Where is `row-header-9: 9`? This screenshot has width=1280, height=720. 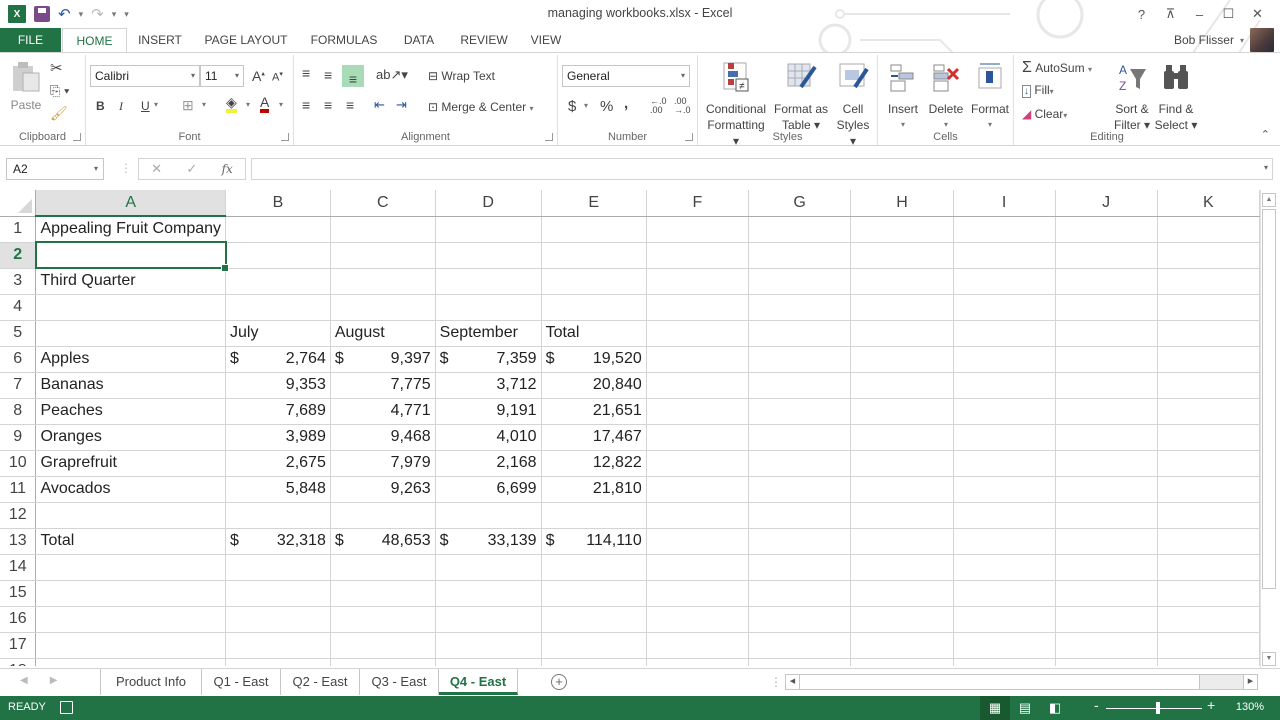 row-header-9: 9 is located at coordinates (18, 437).